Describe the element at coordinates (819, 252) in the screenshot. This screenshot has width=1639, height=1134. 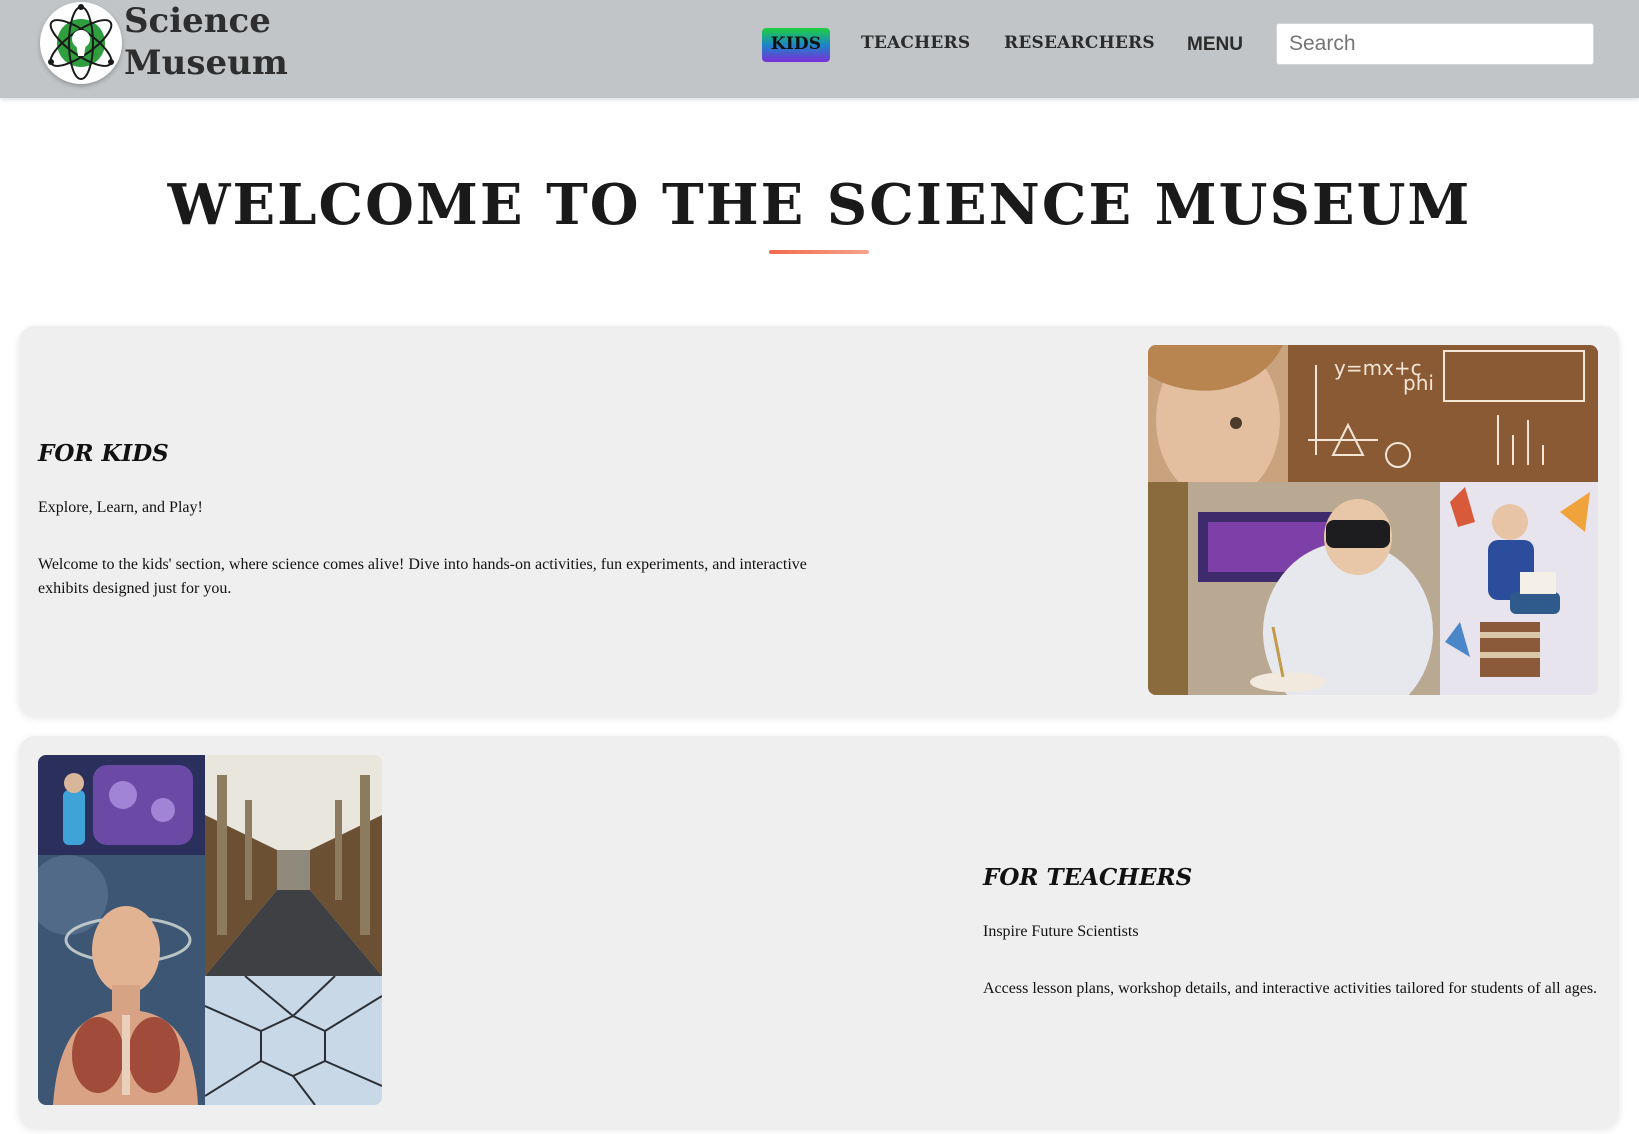
I see `title-underline` at that location.